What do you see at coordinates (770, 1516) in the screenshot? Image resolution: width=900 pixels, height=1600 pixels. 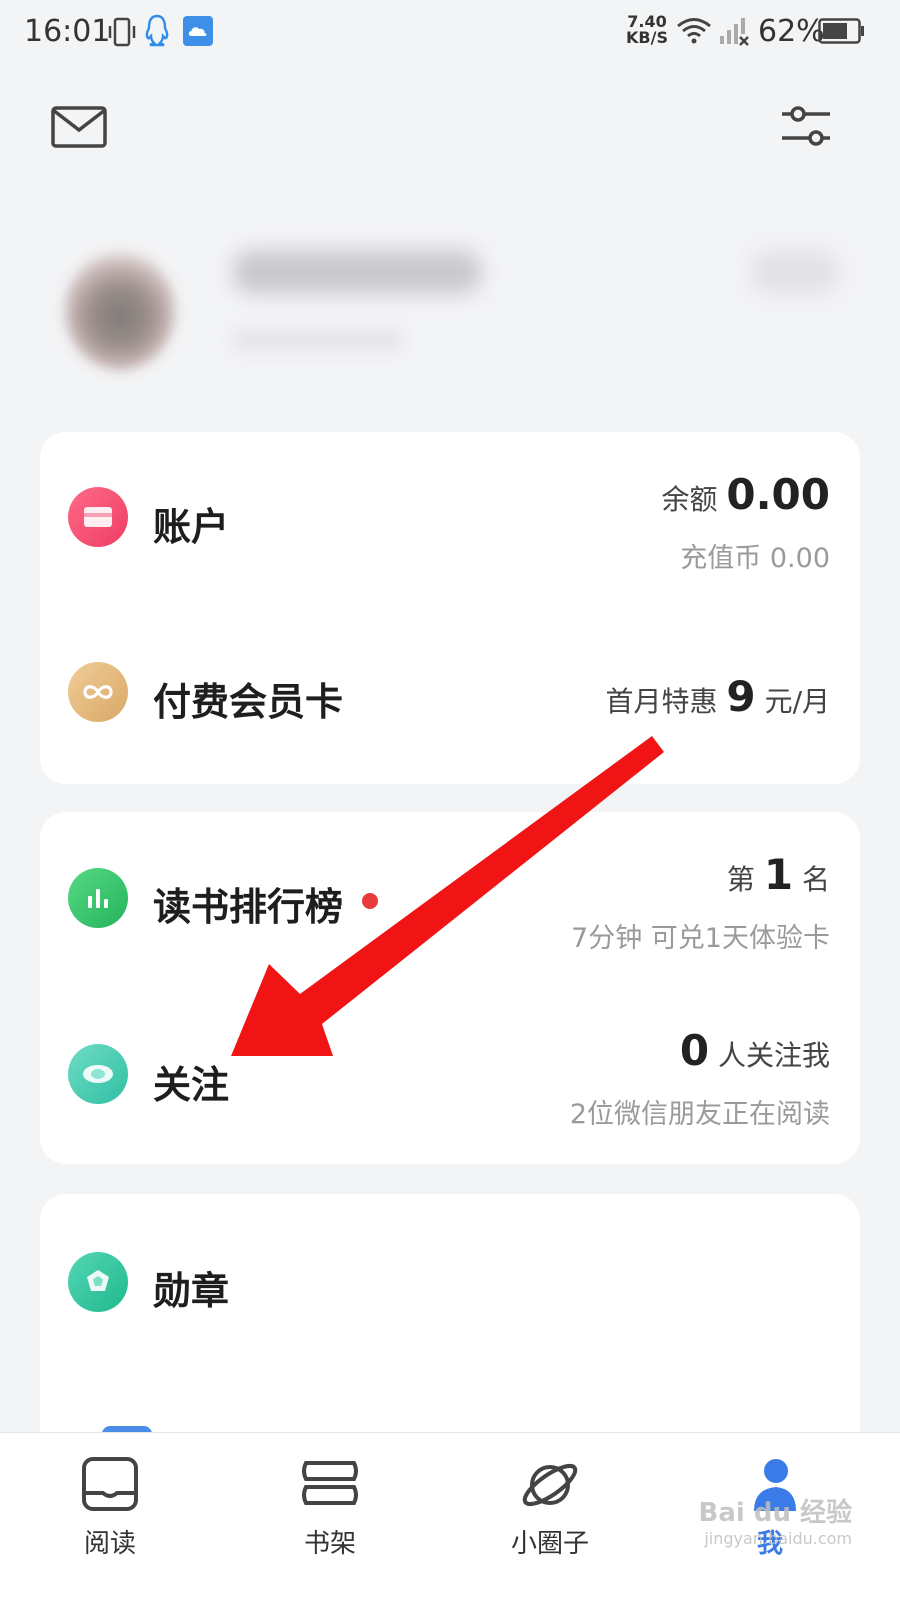 I see `nav-me: 我` at bounding box center [770, 1516].